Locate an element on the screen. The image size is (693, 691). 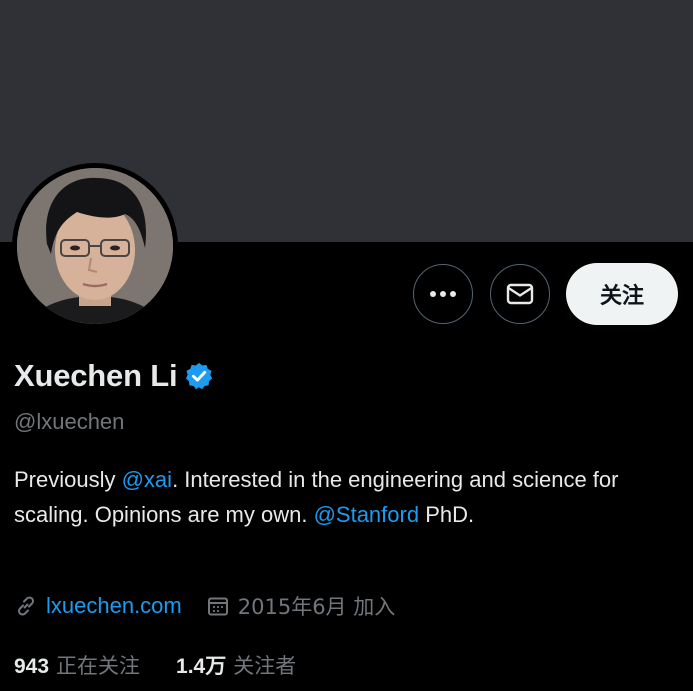
more-options-button is located at coordinates (443, 294).